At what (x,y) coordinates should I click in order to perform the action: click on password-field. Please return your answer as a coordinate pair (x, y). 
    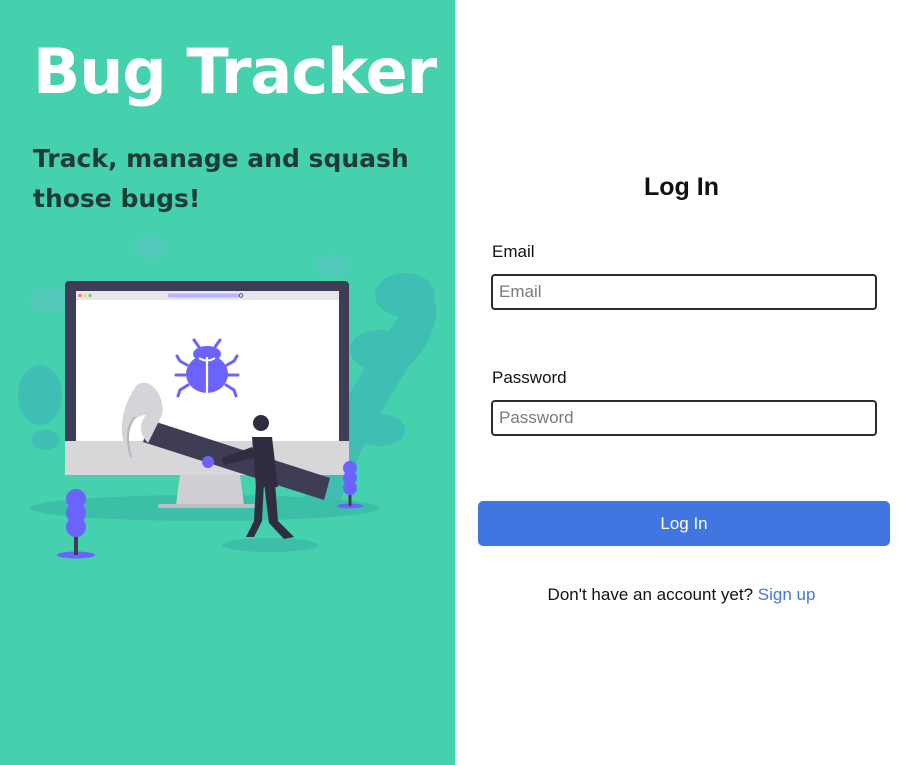
    Looking at the image, I should click on (684, 418).